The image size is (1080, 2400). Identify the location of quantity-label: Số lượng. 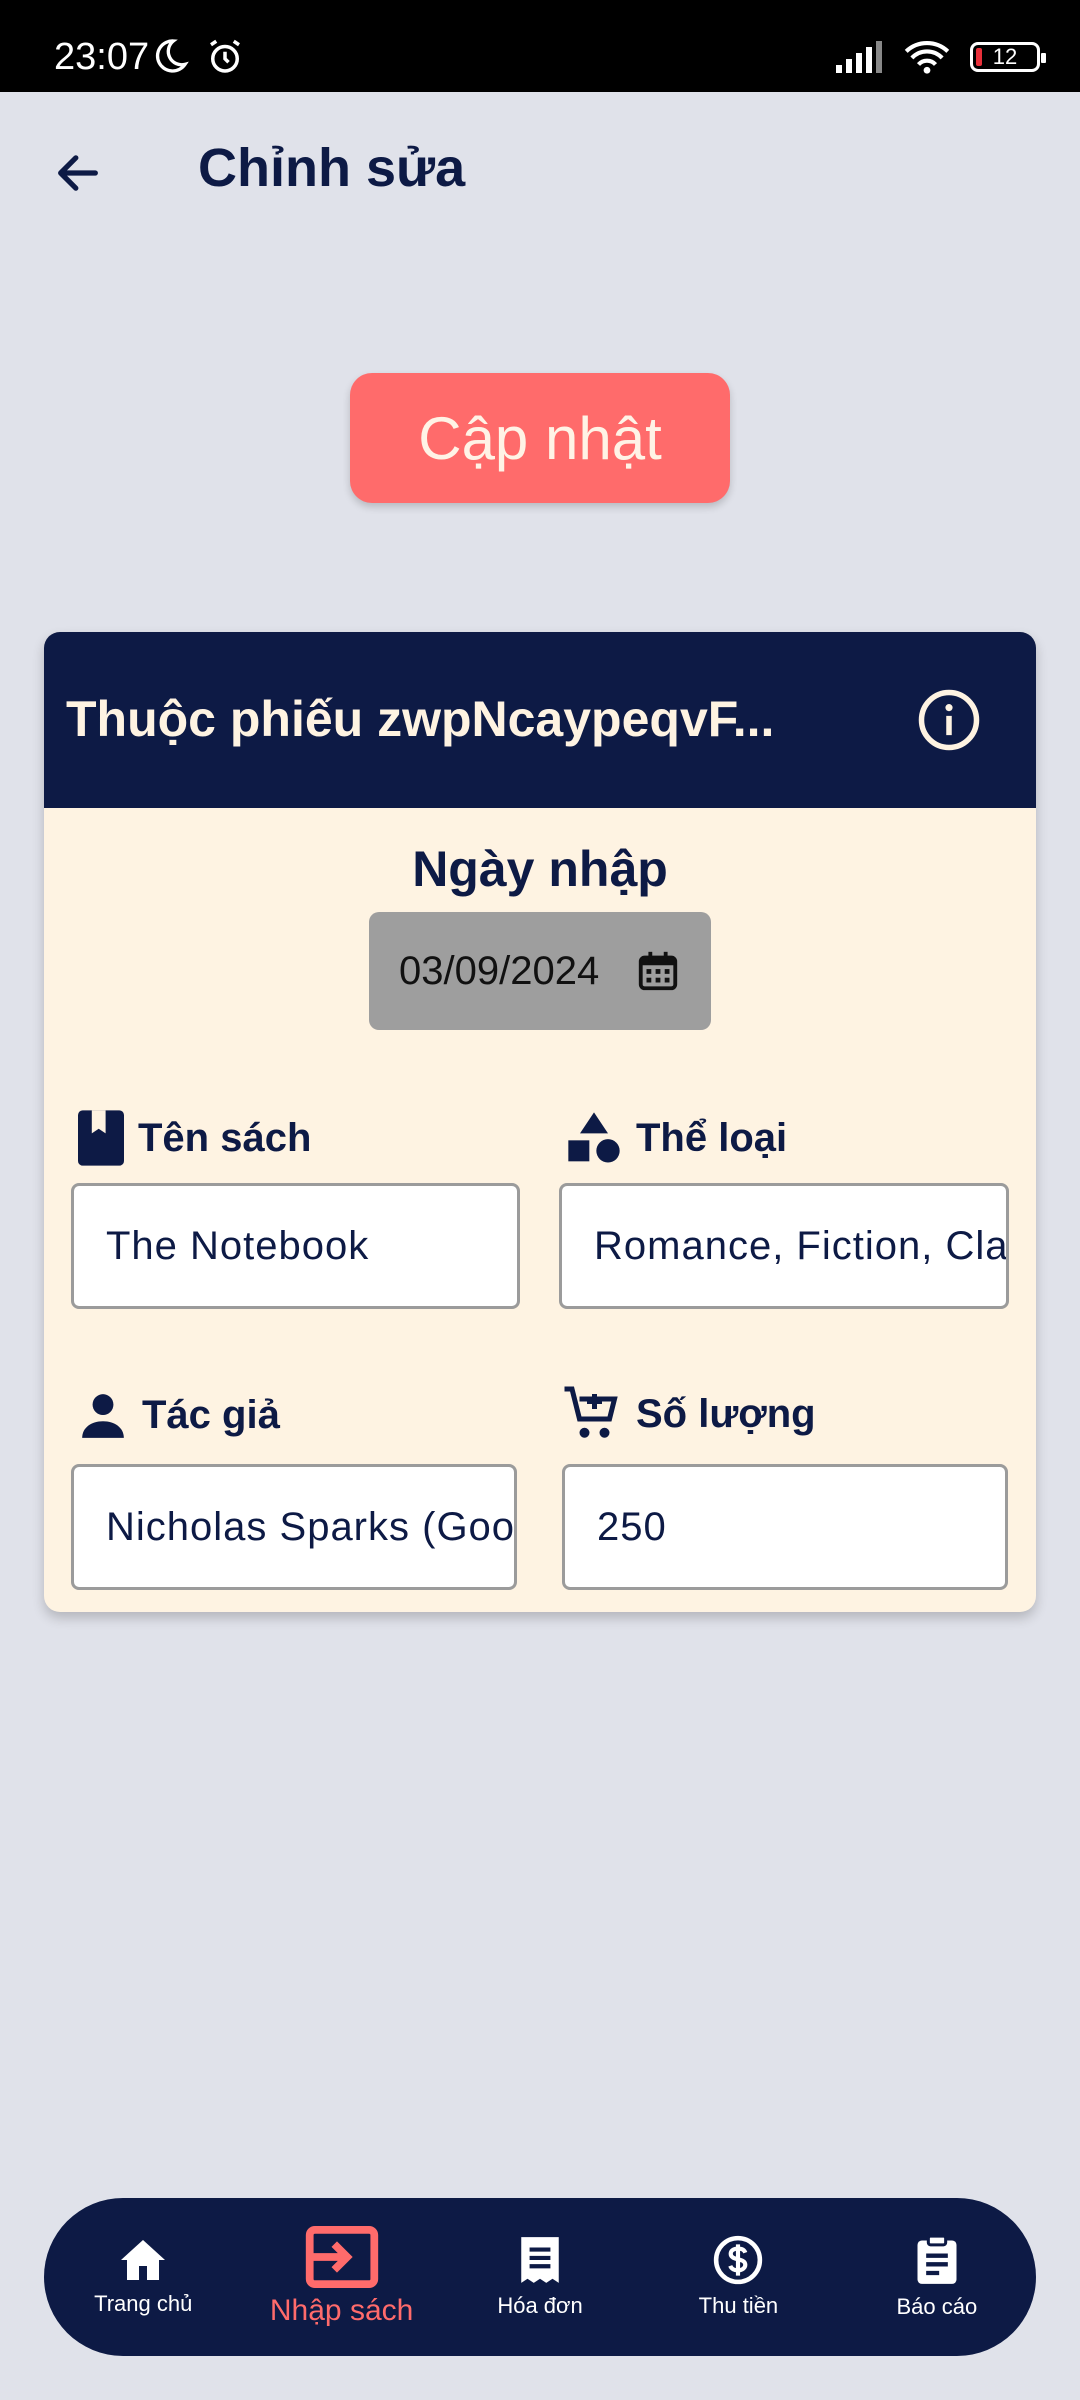
(689, 1414).